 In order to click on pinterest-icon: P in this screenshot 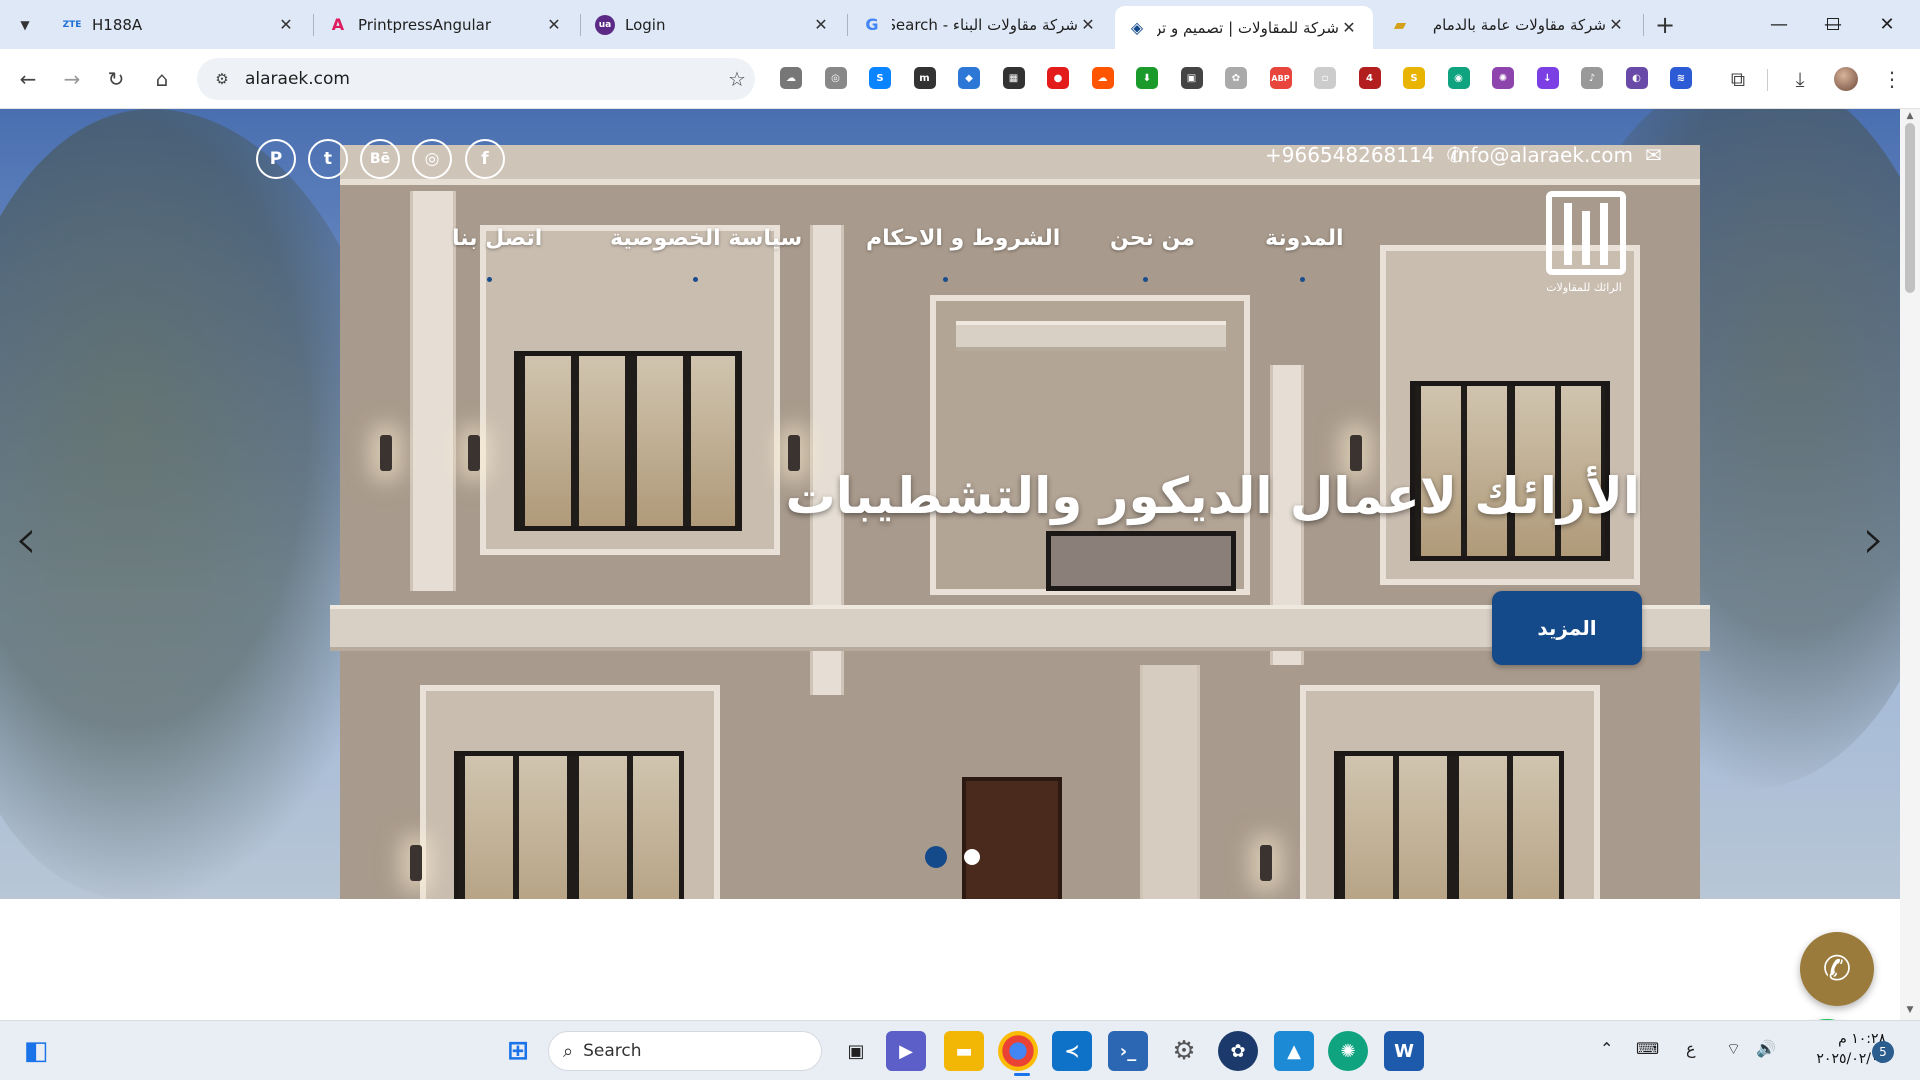, I will do `click(276, 159)`.